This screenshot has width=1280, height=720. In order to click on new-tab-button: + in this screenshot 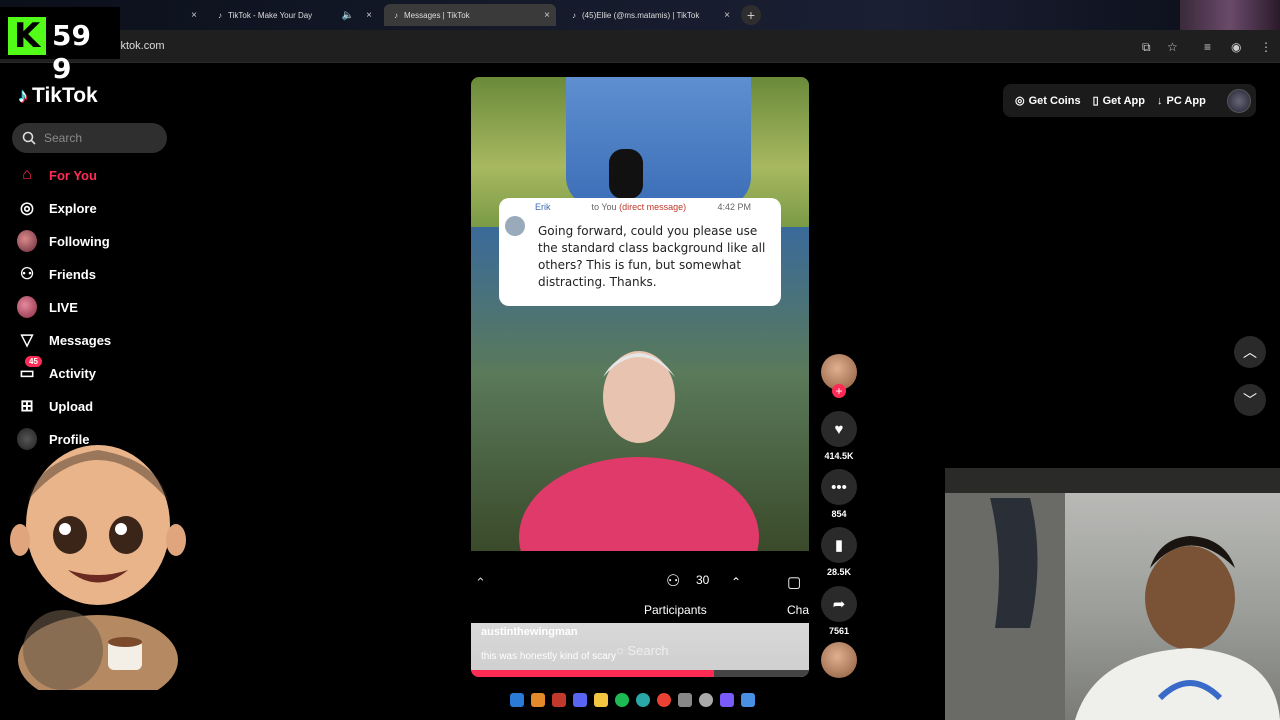, I will do `click(751, 15)`.